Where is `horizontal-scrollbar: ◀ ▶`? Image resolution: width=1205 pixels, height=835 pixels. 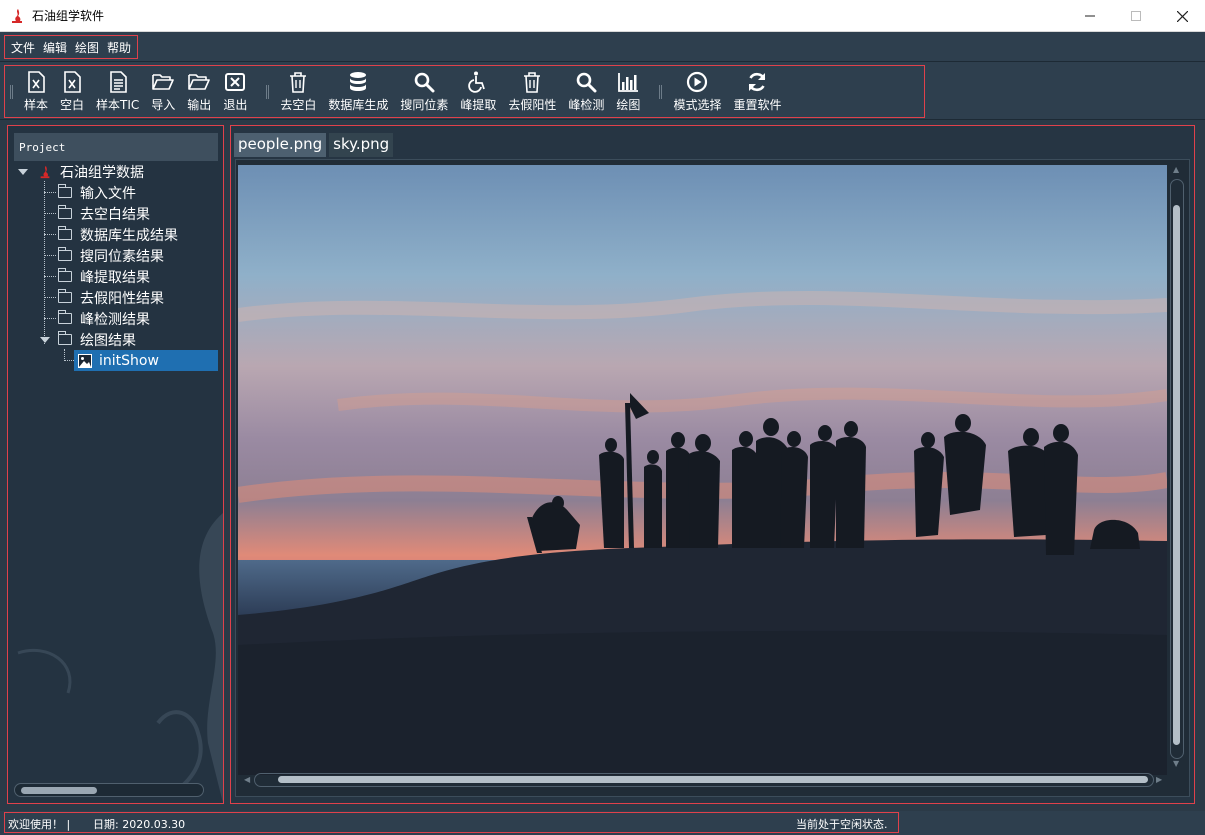
horizontal-scrollbar: ◀ ▶ is located at coordinates (704, 780).